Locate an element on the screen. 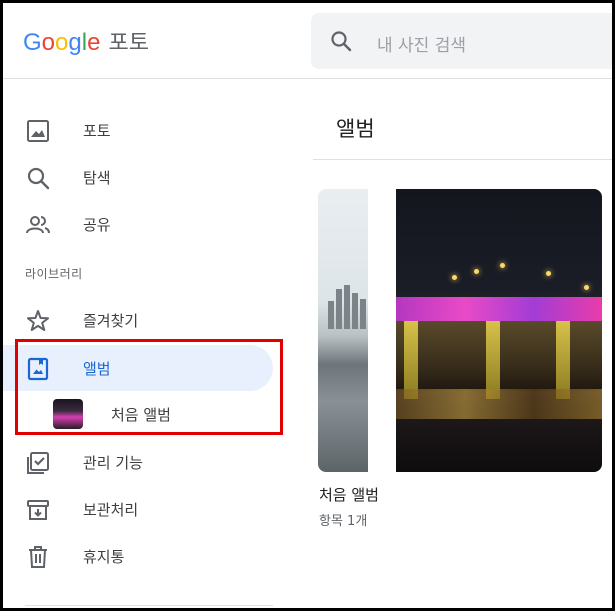 This screenshot has height=611, width=615. sidebar-item-label: 포토 is located at coordinates (97, 131).